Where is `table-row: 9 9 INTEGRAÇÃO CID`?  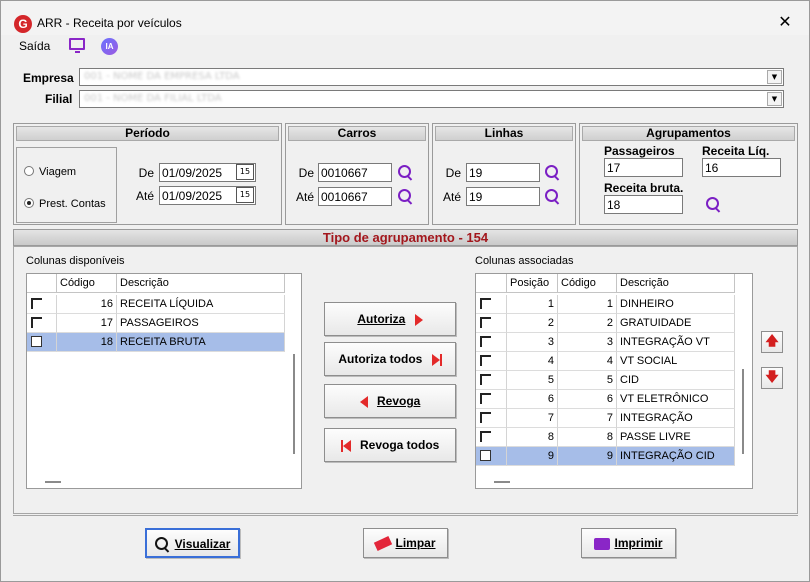
table-row: 9 9 INTEGRAÇÃO CID is located at coordinates (605, 456).